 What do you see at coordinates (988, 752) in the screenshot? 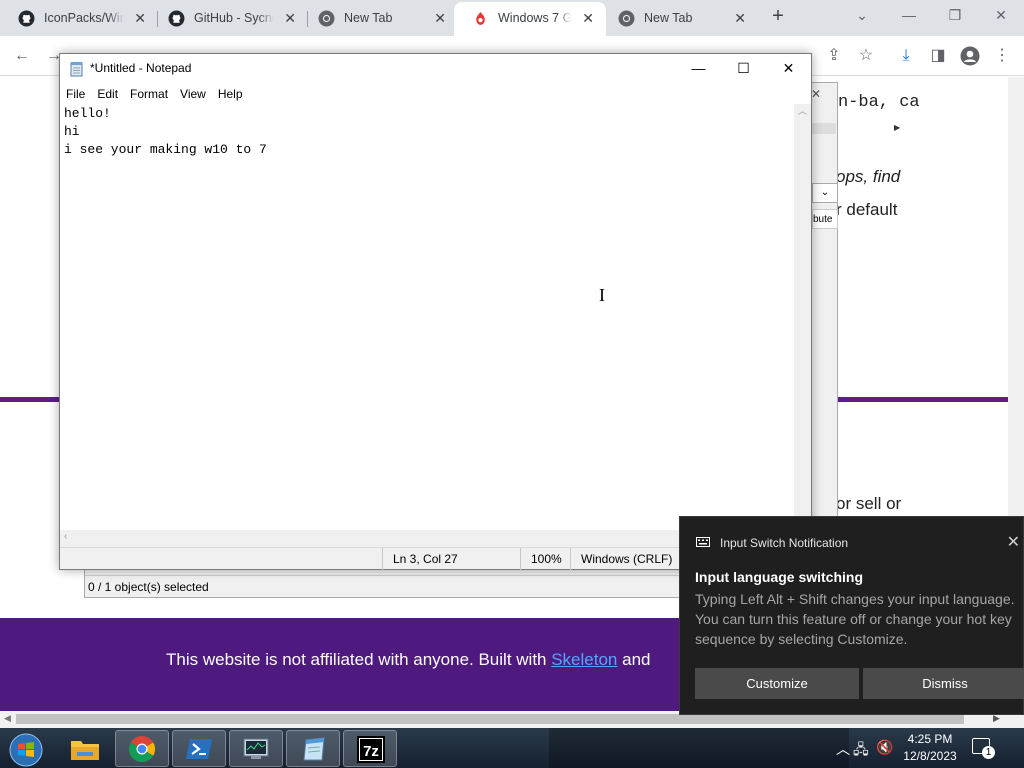
I see `notification-count-badge: 1` at bounding box center [988, 752].